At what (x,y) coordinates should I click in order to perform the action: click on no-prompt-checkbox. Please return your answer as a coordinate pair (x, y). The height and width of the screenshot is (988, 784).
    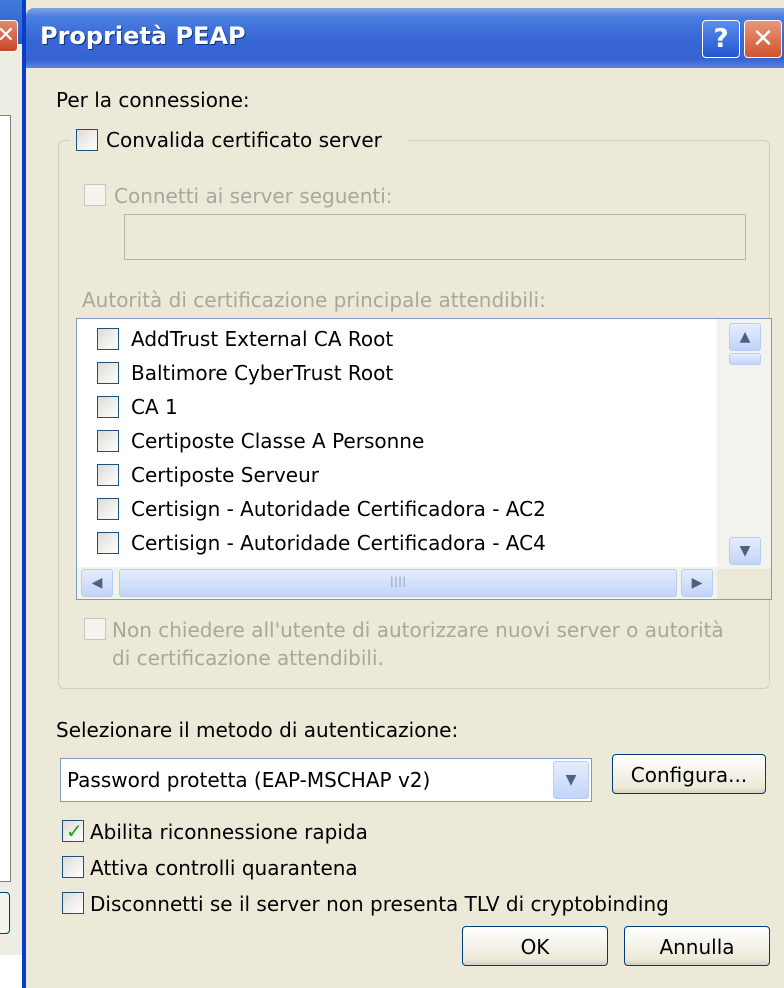
    Looking at the image, I should click on (95, 629).